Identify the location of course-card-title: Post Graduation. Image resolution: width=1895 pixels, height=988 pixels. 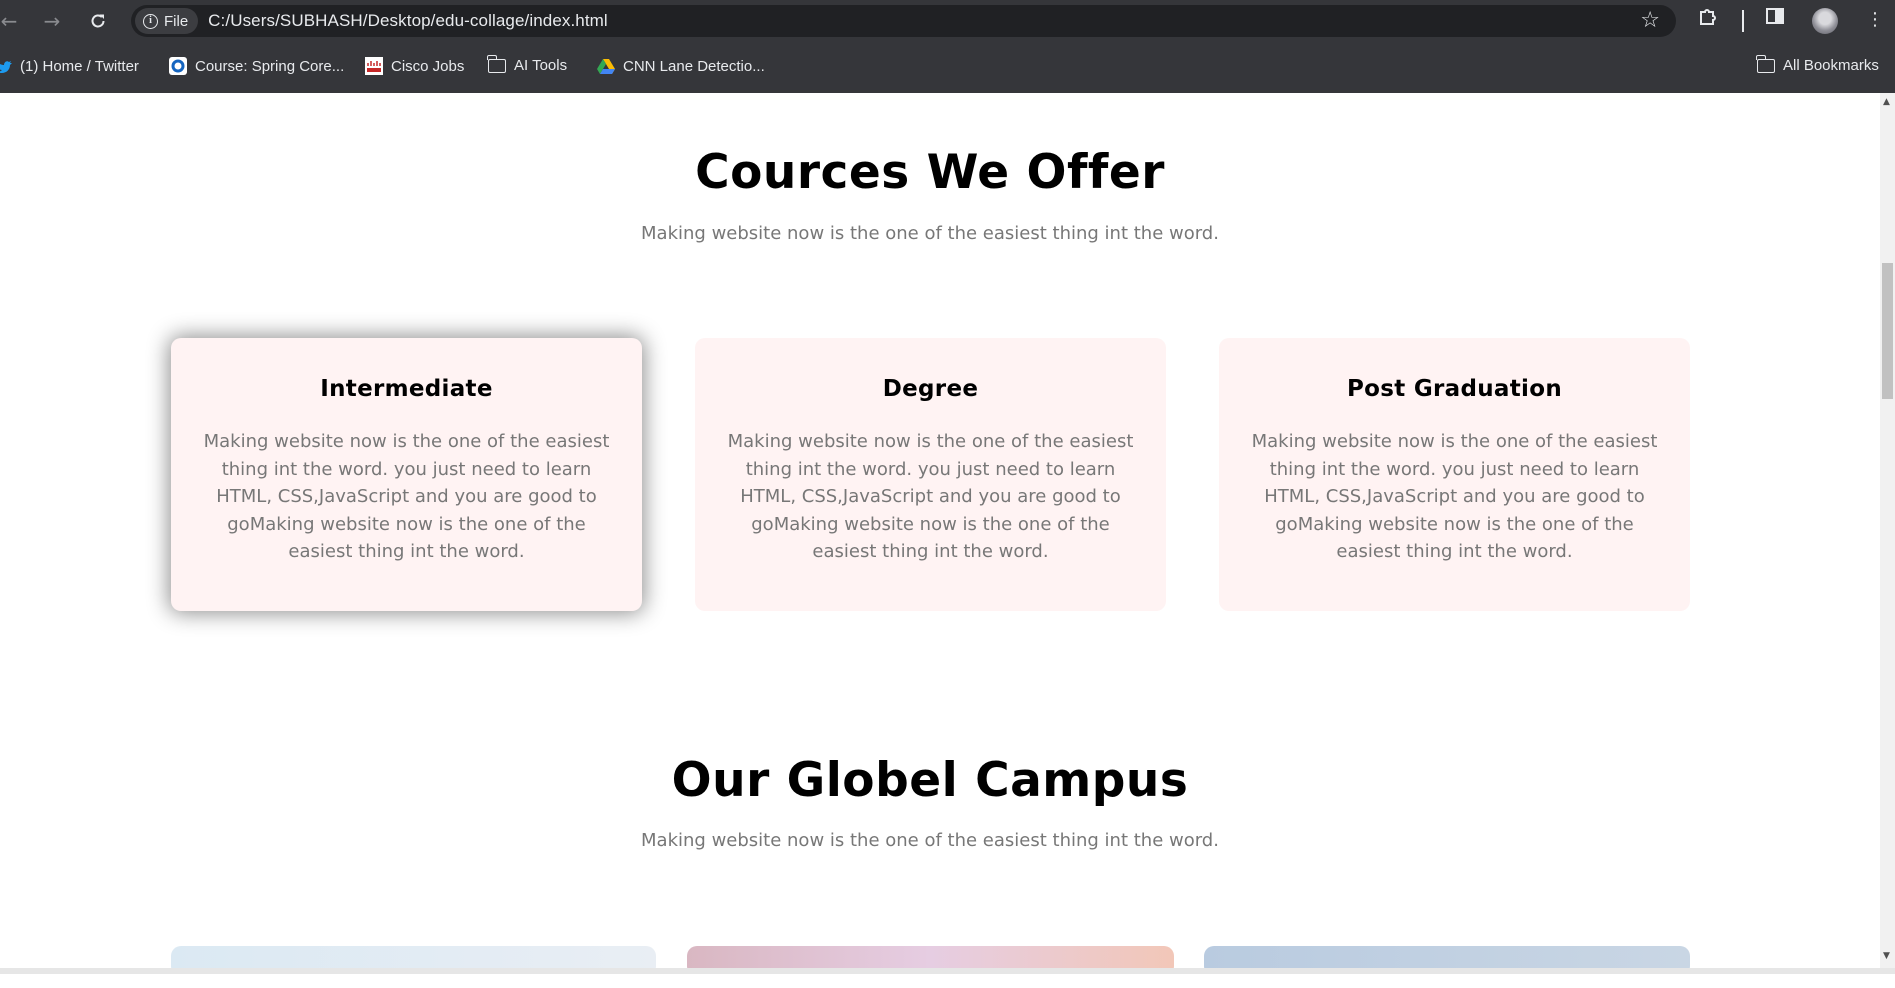
(1454, 389).